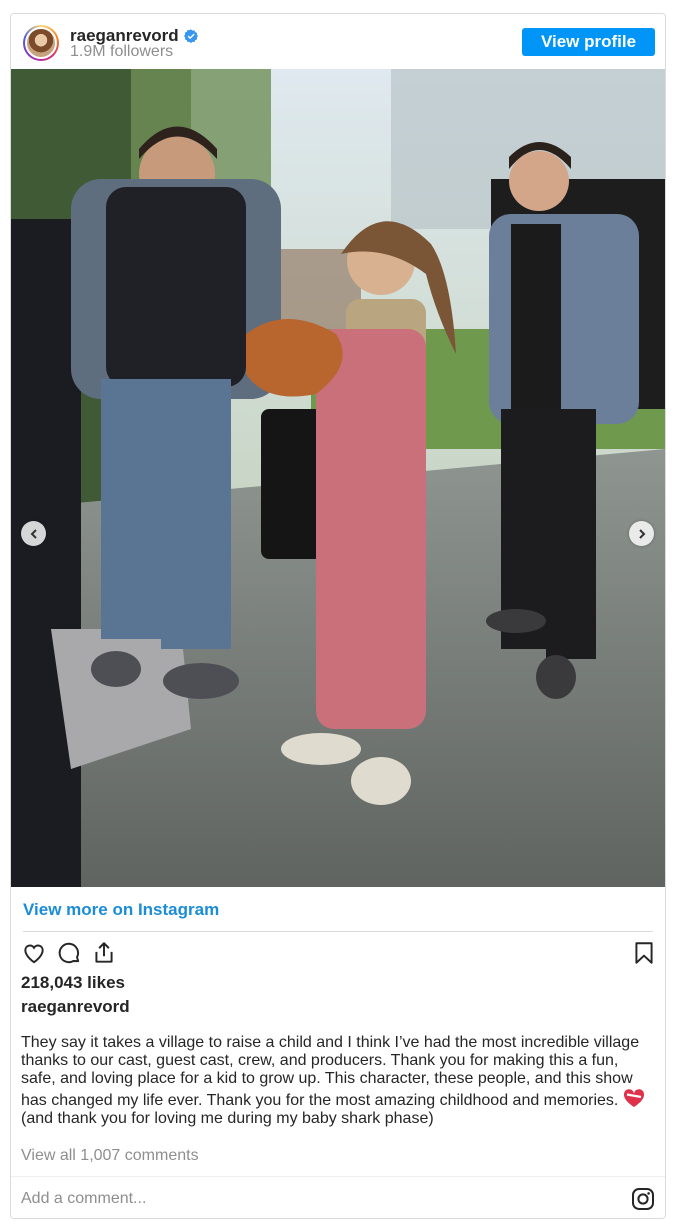  I want to click on chevron-right-icon, so click(641, 533).